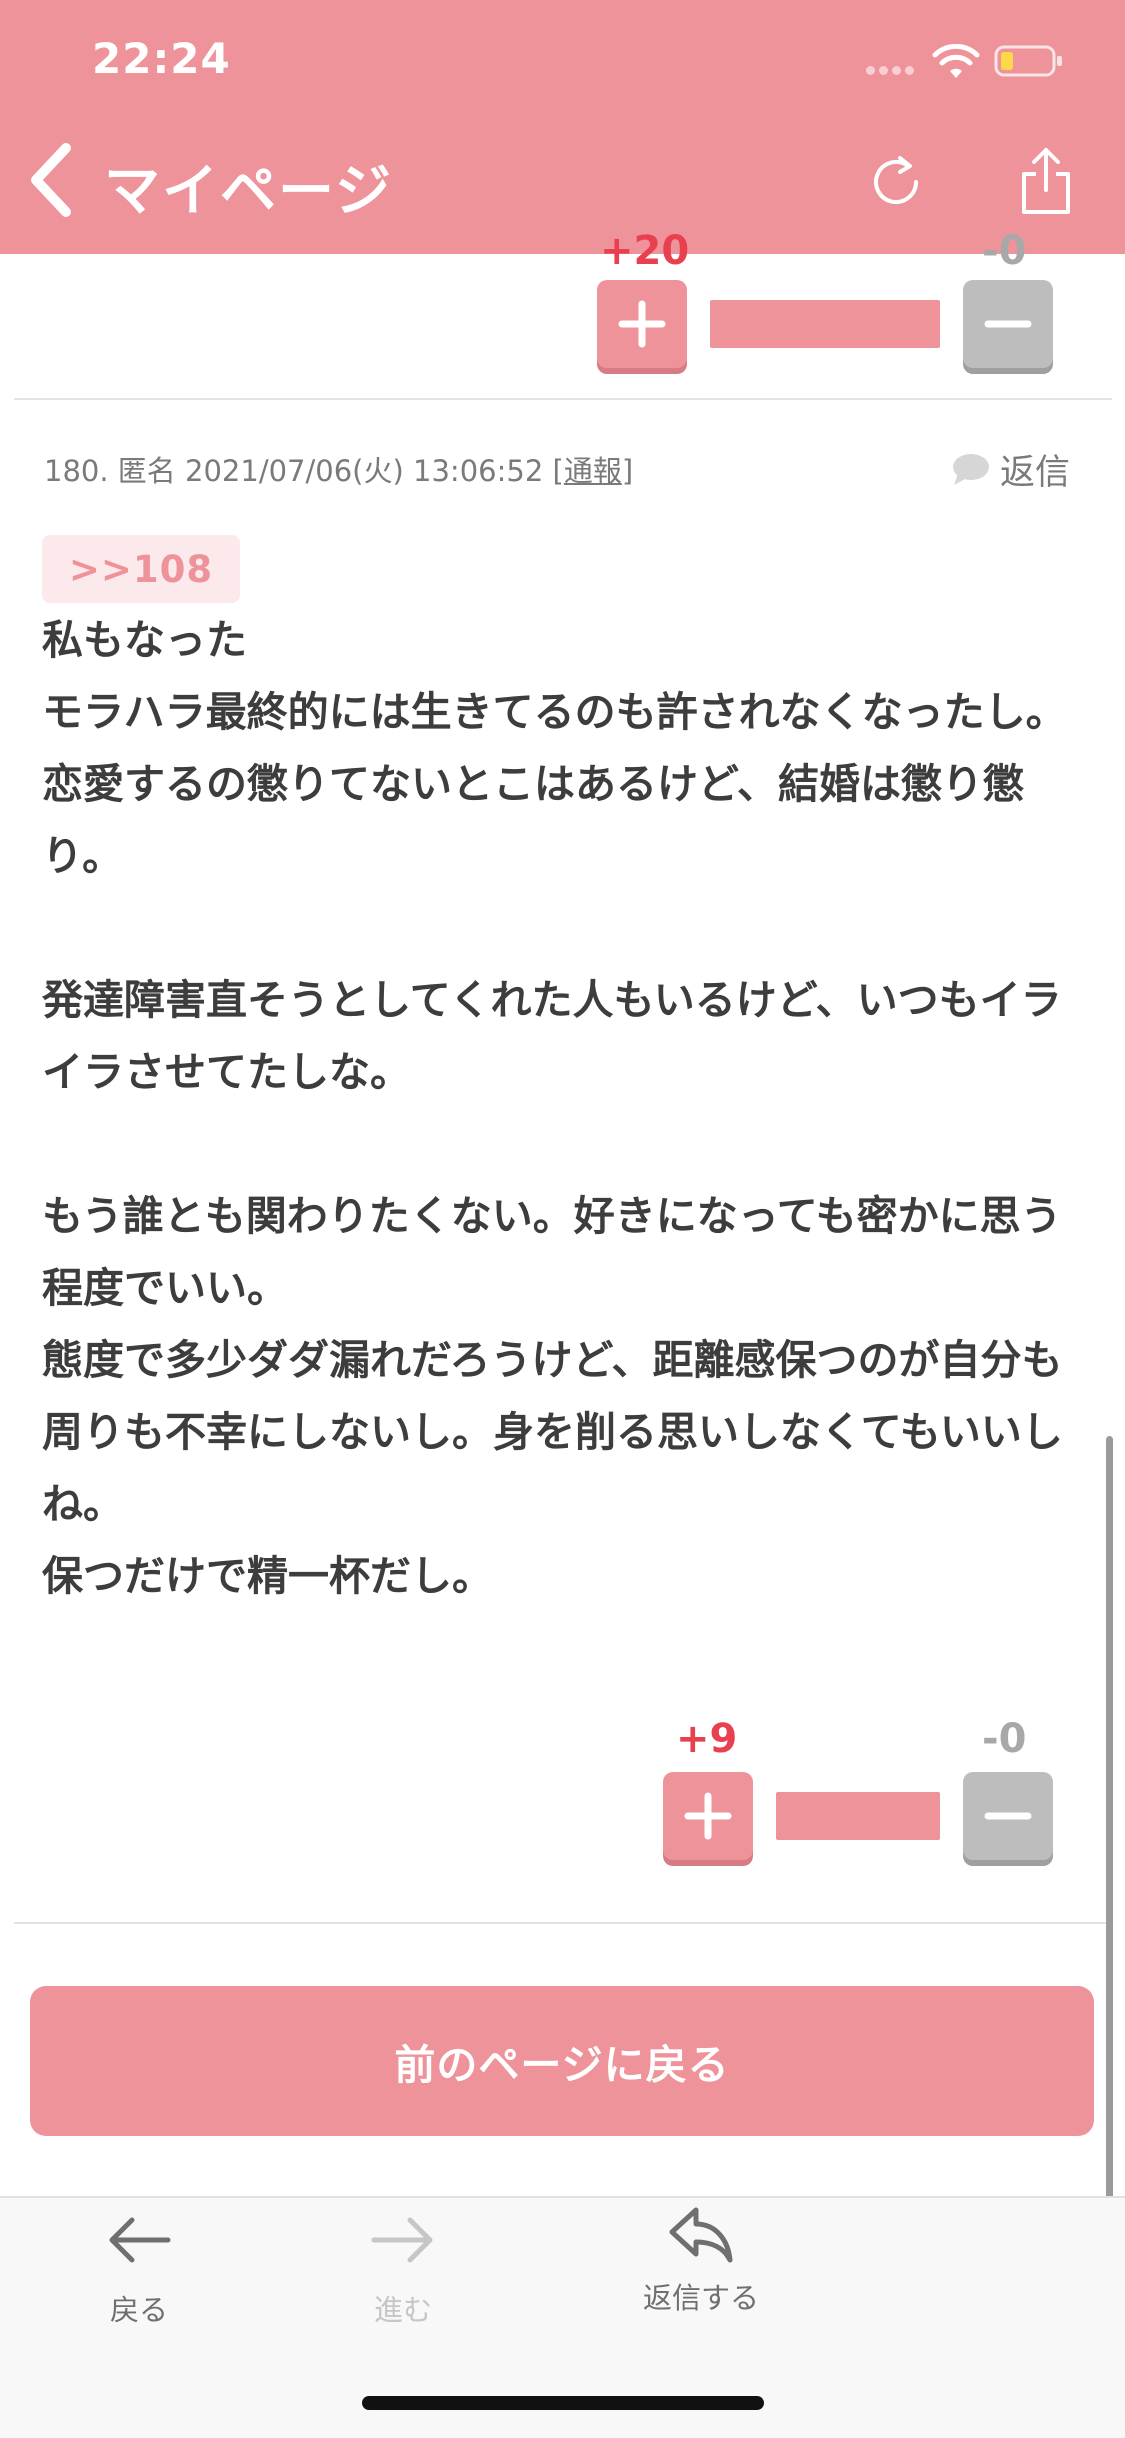 The image size is (1125, 2438). What do you see at coordinates (956, 61) in the screenshot?
I see `wifi-icon` at bounding box center [956, 61].